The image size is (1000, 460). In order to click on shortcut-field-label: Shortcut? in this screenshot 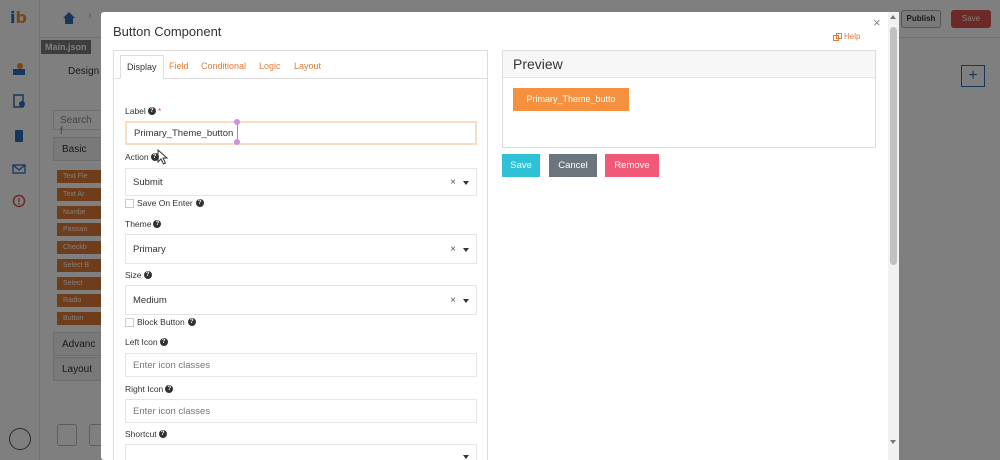, I will do `click(146, 434)`.